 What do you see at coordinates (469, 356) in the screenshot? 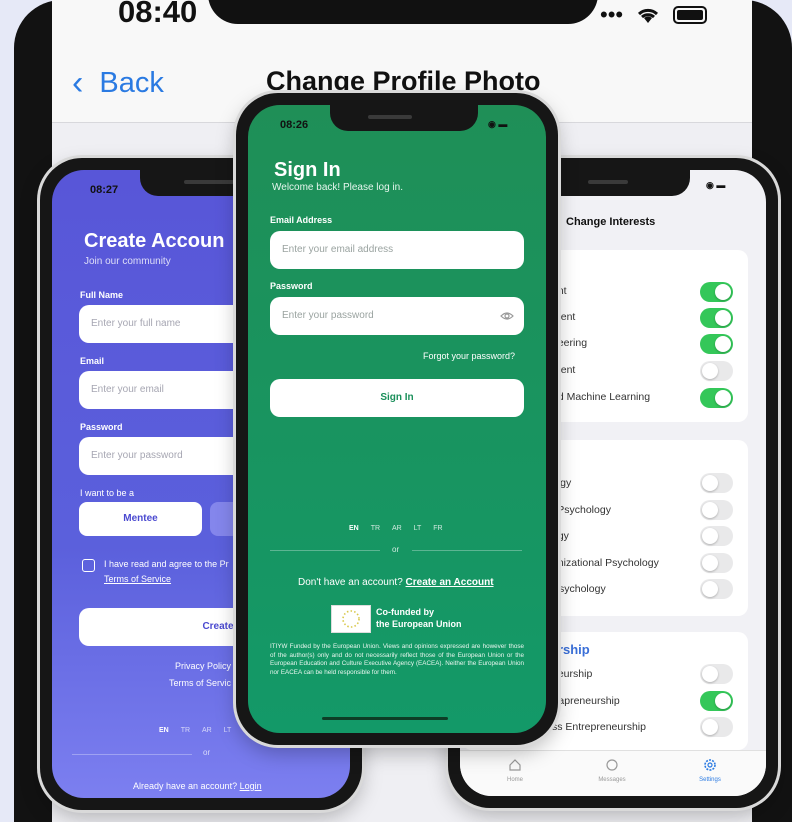
I see `forgot-password-link: Forgot your password?` at bounding box center [469, 356].